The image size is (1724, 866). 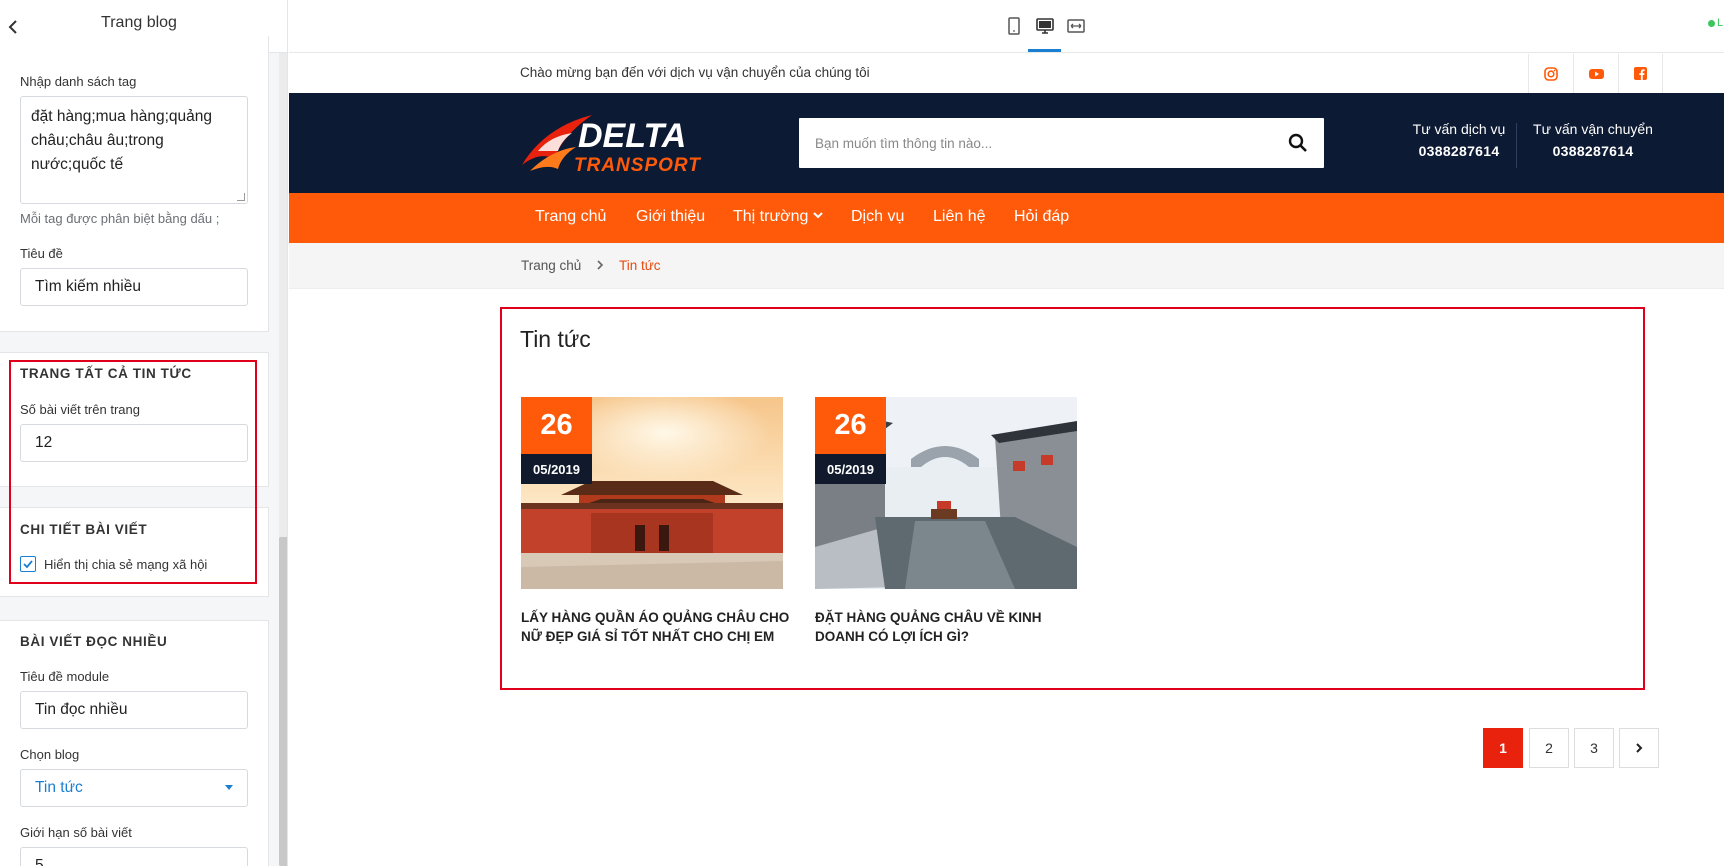 What do you see at coordinates (570, 217) in the screenshot?
I see `nav-item-home: Trang chủ` at bounding box center [570, 217].